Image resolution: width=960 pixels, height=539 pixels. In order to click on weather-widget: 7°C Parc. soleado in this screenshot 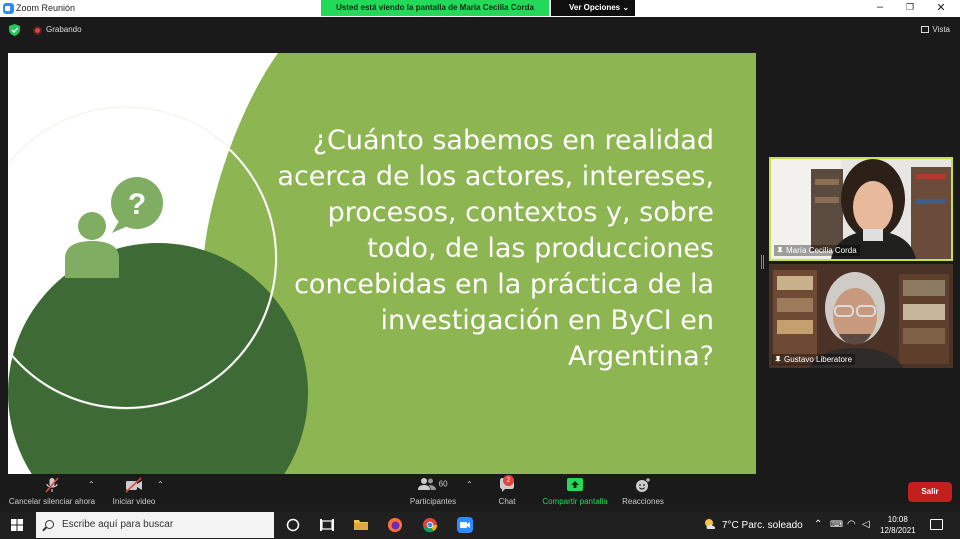, I will do `click(753, 524)`.